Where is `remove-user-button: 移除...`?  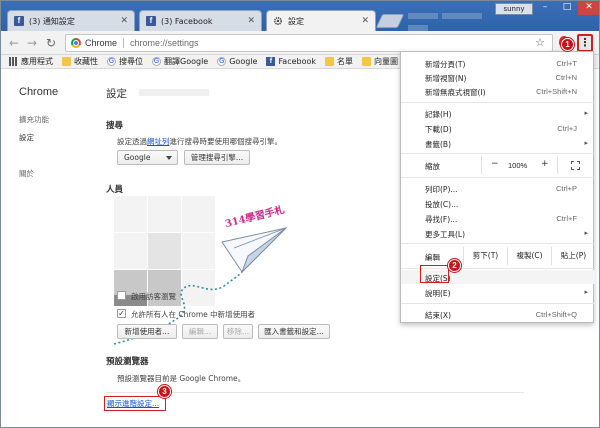 remove-user-button: 移除... is located at coordinates (238, 331).